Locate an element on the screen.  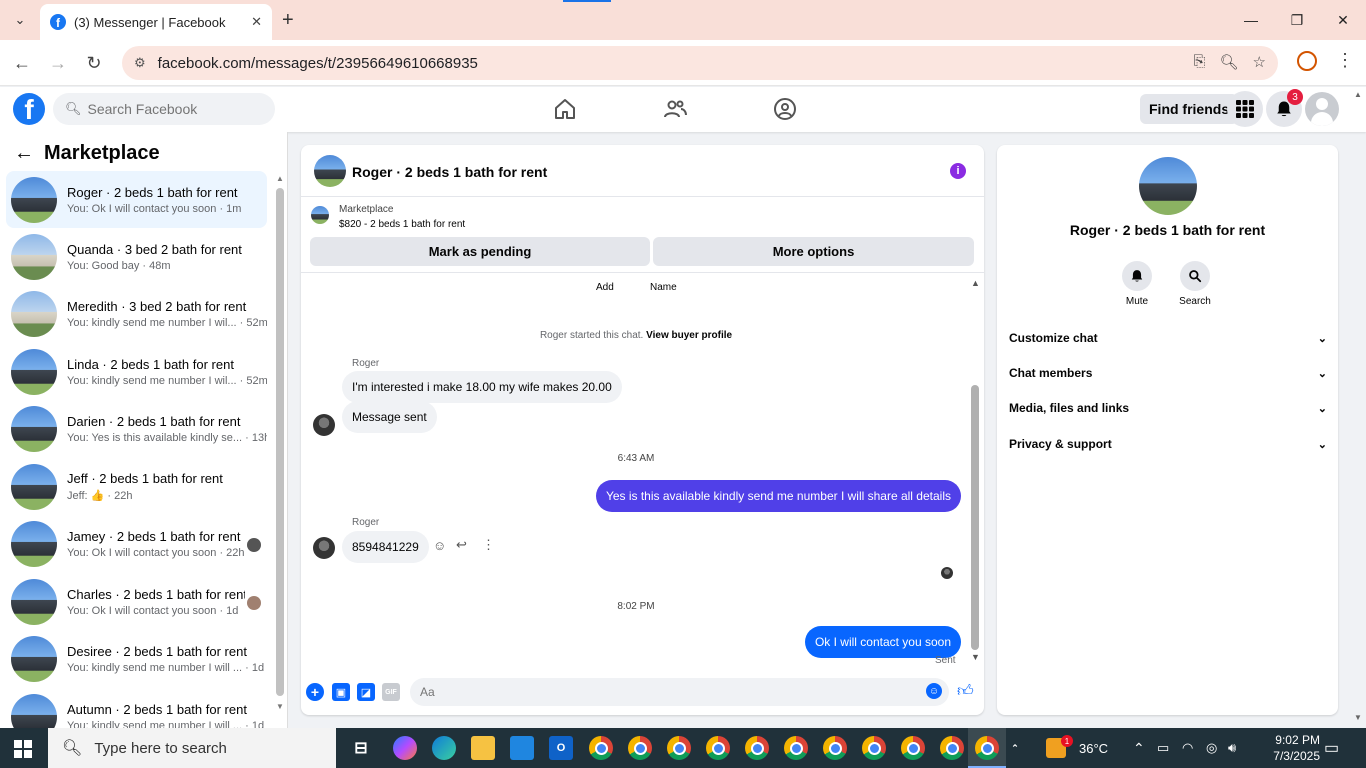
battery-icon: ▭ is located at coordinates (1163, 748).